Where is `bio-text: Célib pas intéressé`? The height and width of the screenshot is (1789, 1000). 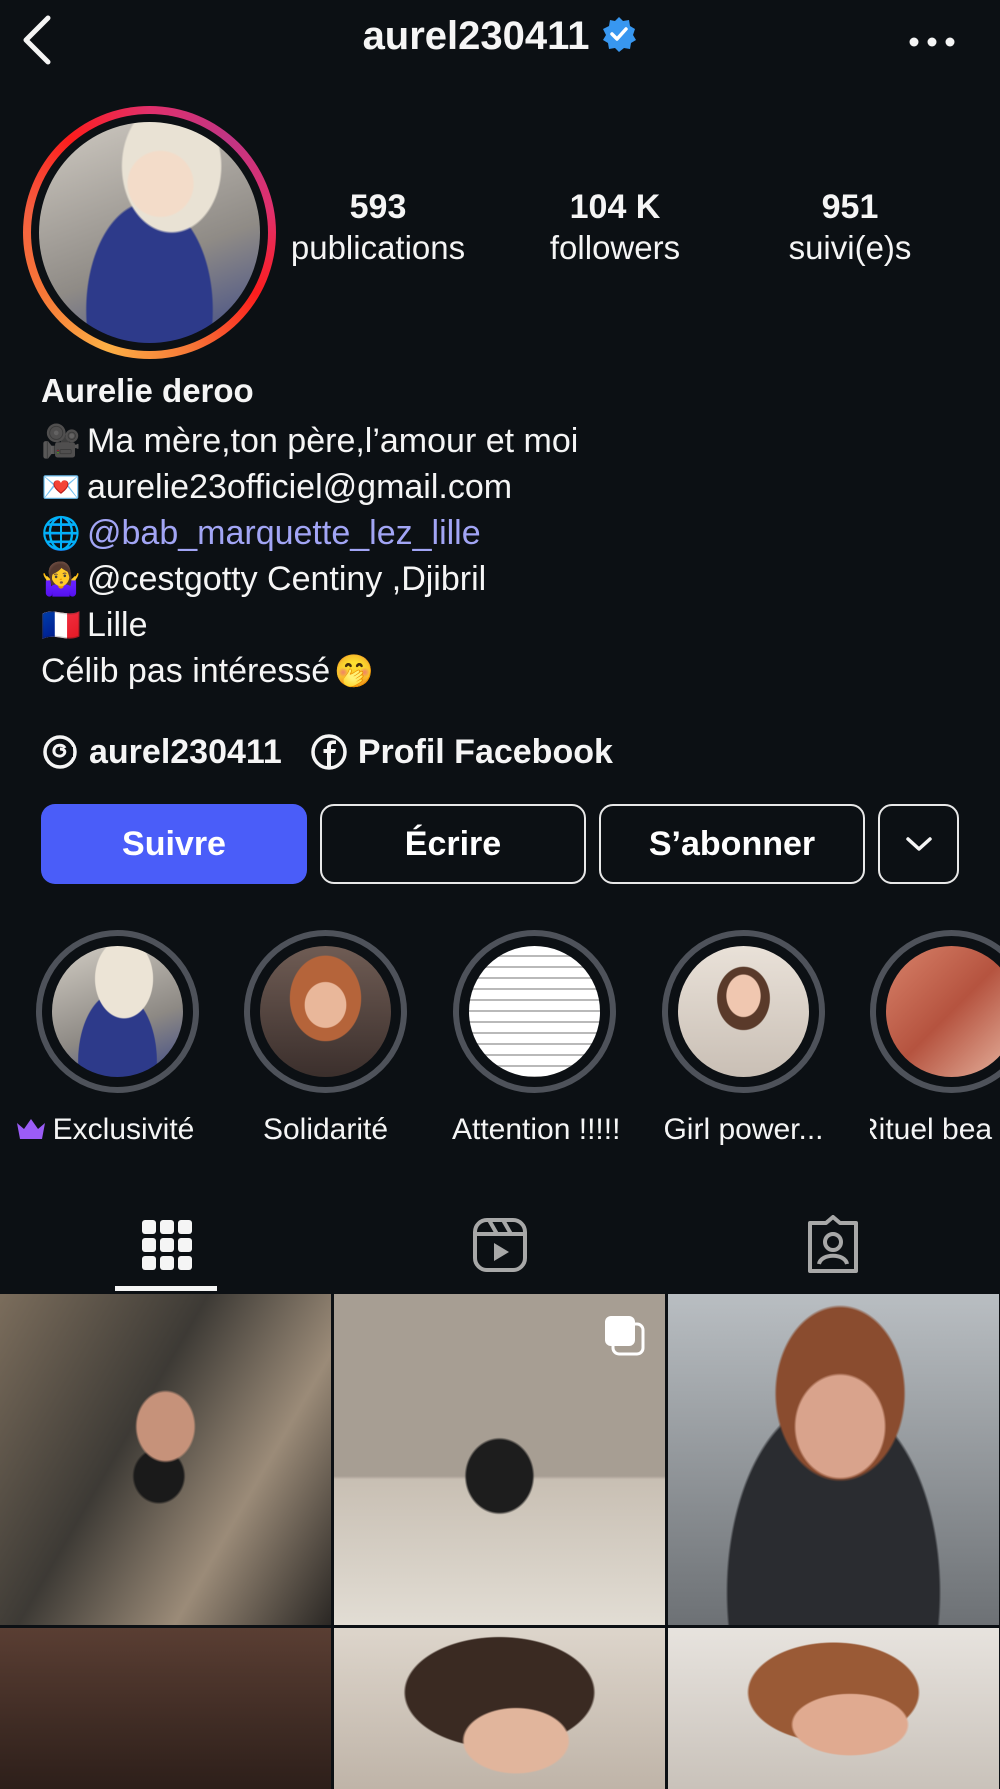
bio-text: Célib pas intéressé is located at coordinates (186, 671).